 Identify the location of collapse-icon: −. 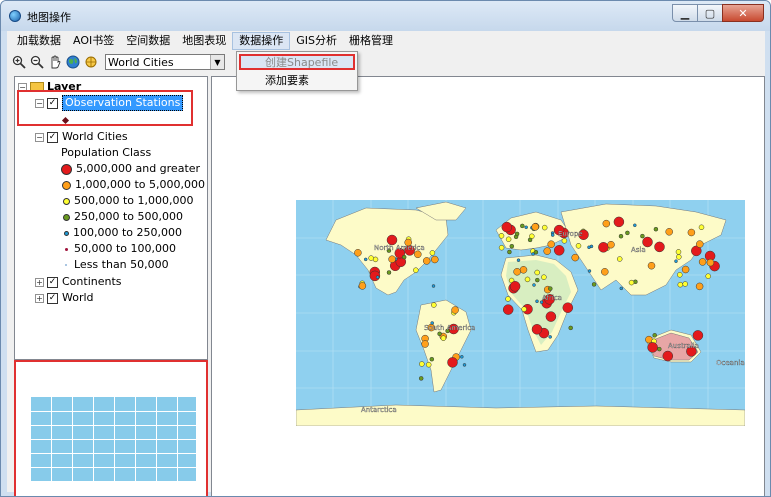
(39, 137).